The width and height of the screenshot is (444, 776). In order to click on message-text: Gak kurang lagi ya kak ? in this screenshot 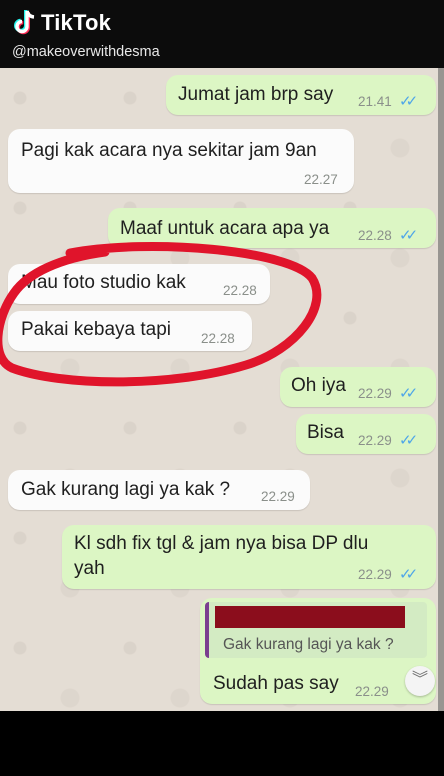, I will do `click(126, 489)`.